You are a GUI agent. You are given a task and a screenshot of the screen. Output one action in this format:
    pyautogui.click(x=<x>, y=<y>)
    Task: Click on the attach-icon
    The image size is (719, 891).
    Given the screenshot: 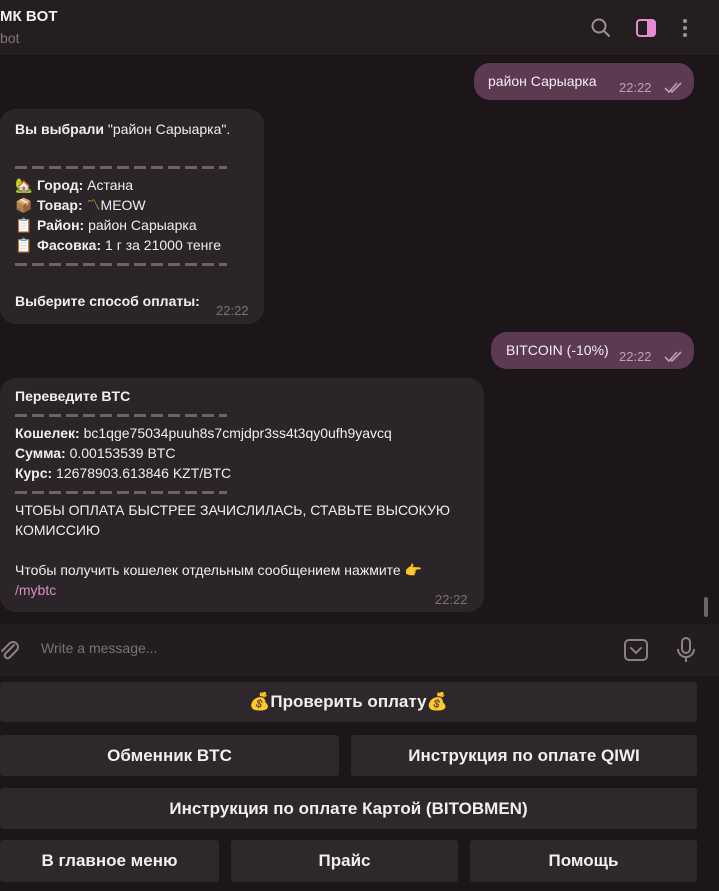 What is the action you would take?
    pyautogui.click(x=11, y=650)
    